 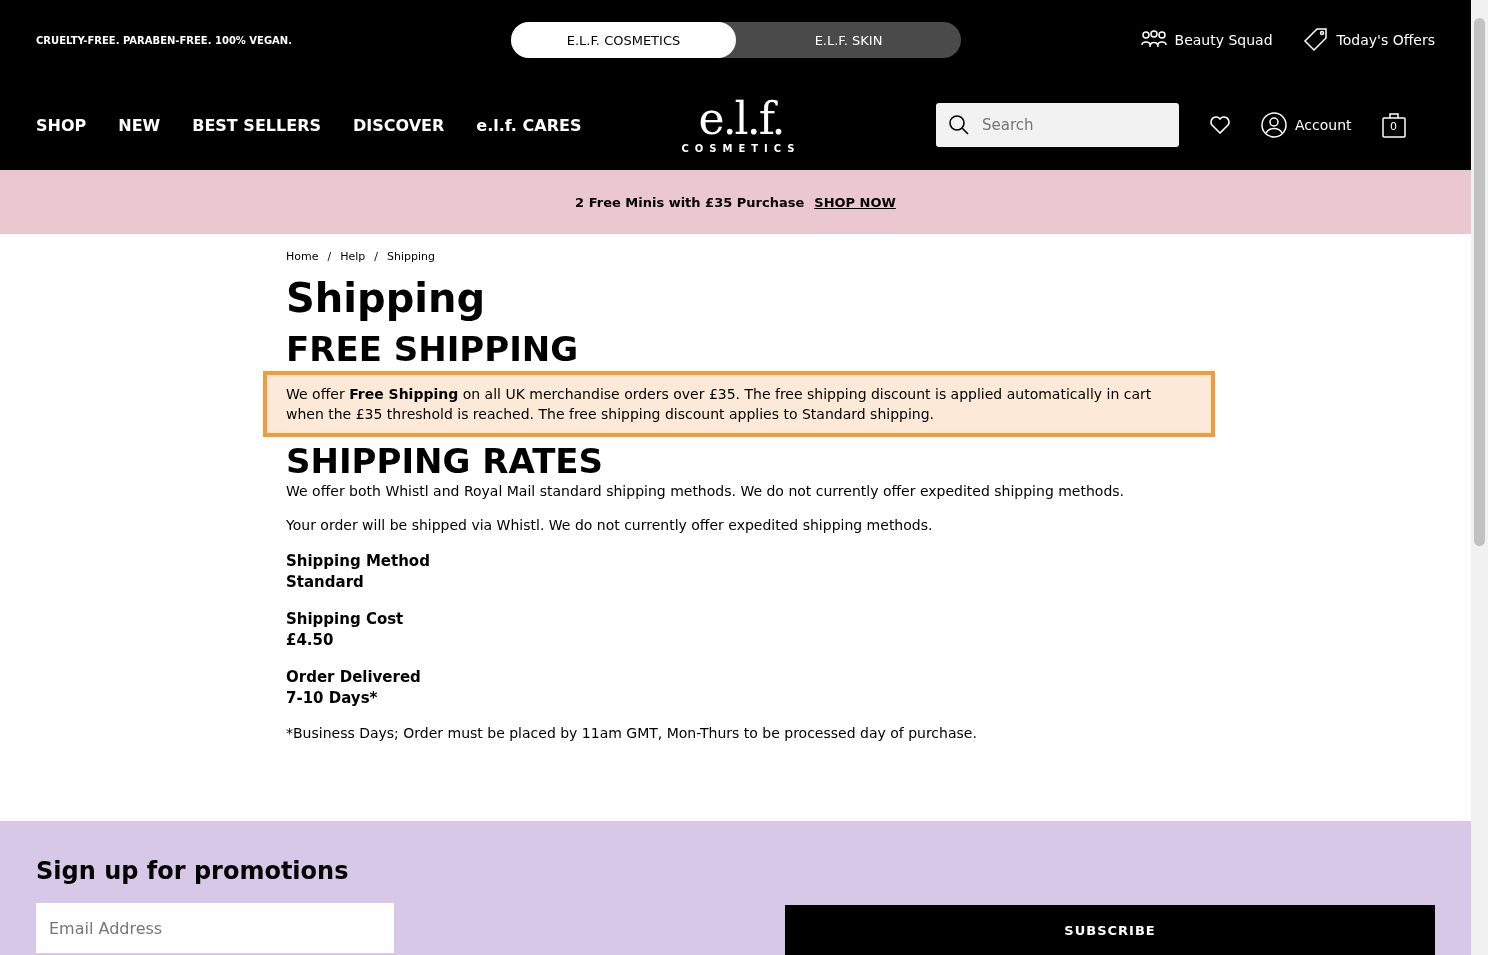 I want to click on signup-title: Sign up for promotions, so click(x=193, y=871).